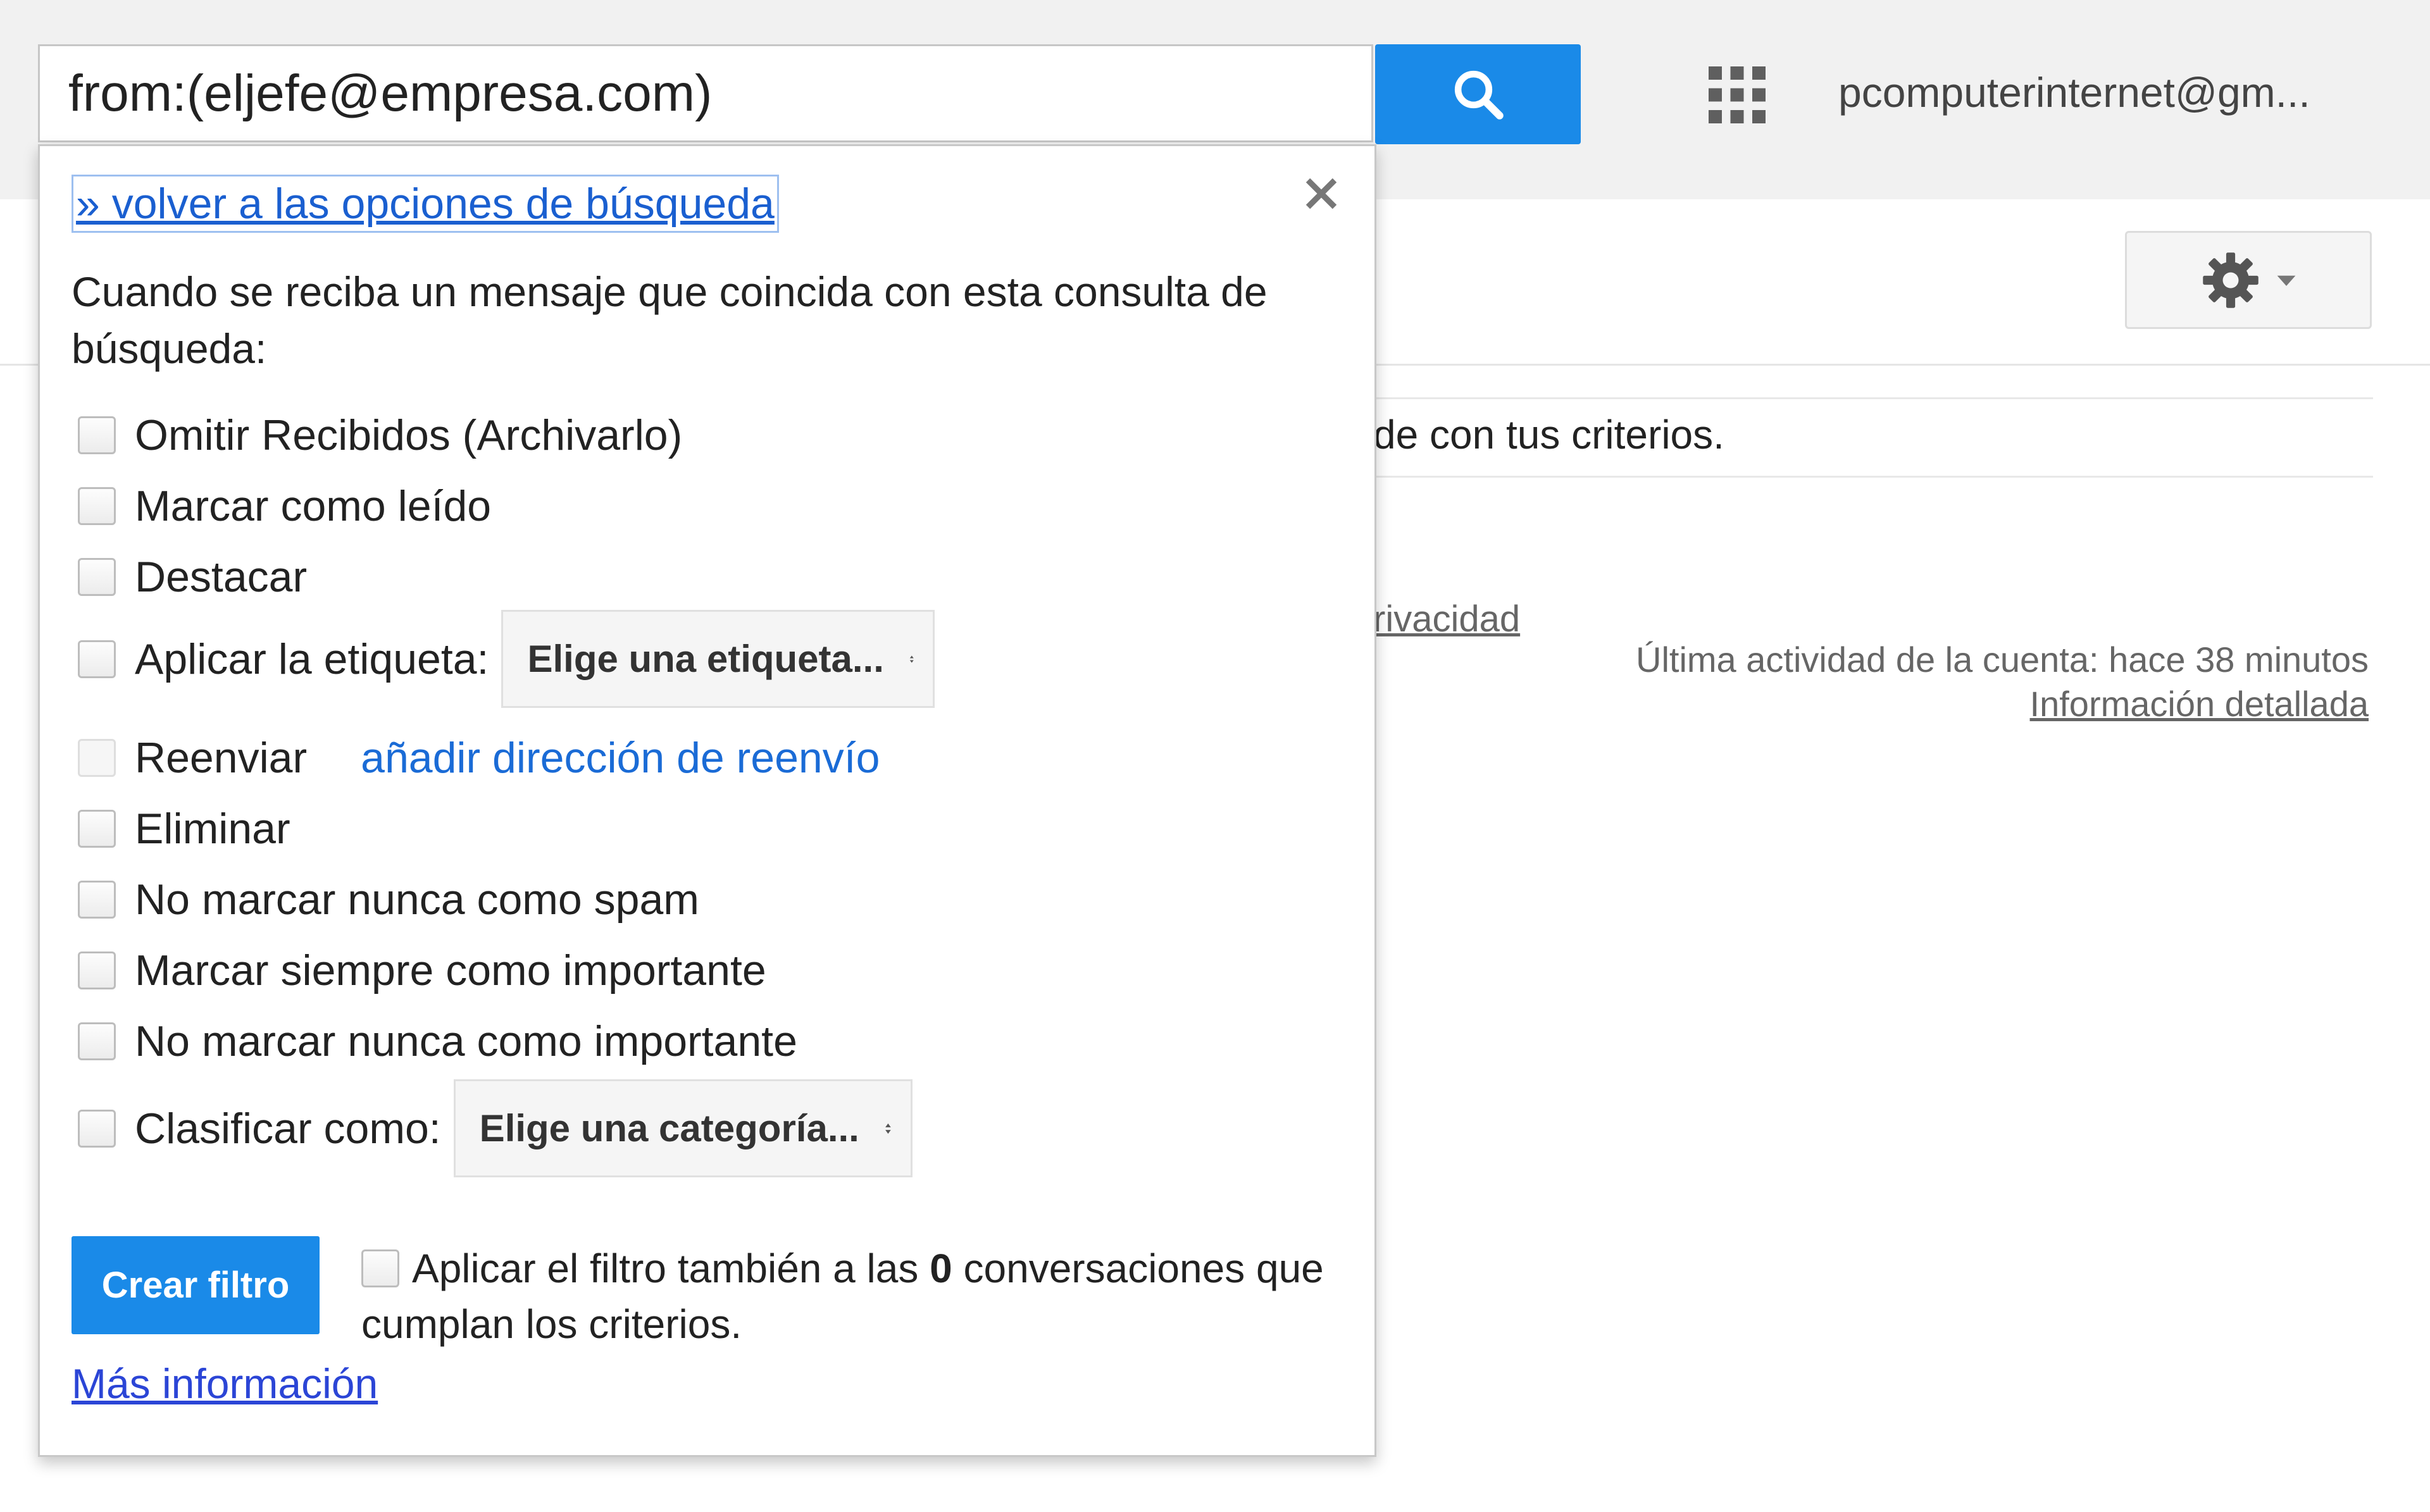 The width and height of the screenshot is (2430, 1512). I want to click on search-input: from:(eljefe@empresa.com), so click(705, 93).